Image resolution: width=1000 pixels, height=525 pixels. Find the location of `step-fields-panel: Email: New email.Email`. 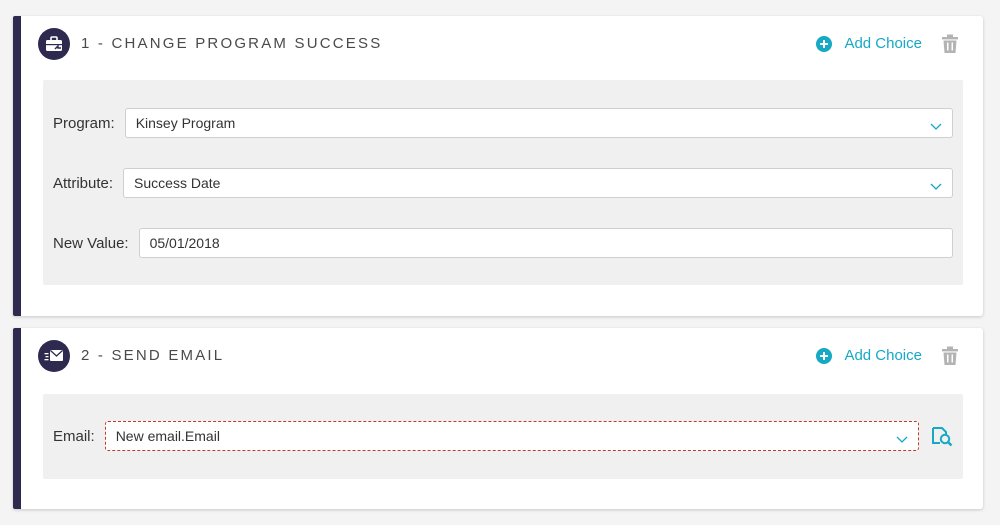

step-fields-panel: Email: New email.Email is located at coordinates (503, 436).